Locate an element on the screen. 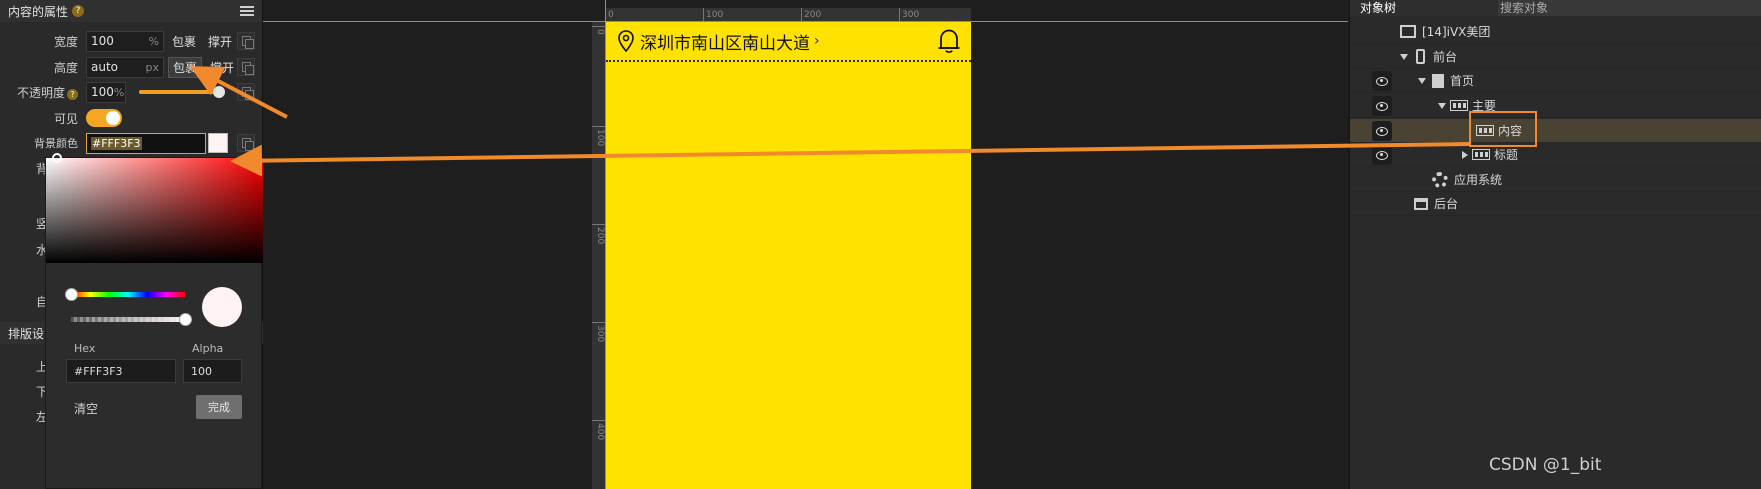  opacity-row: 不透明度? 100 % is located at coordinates (131, 92).